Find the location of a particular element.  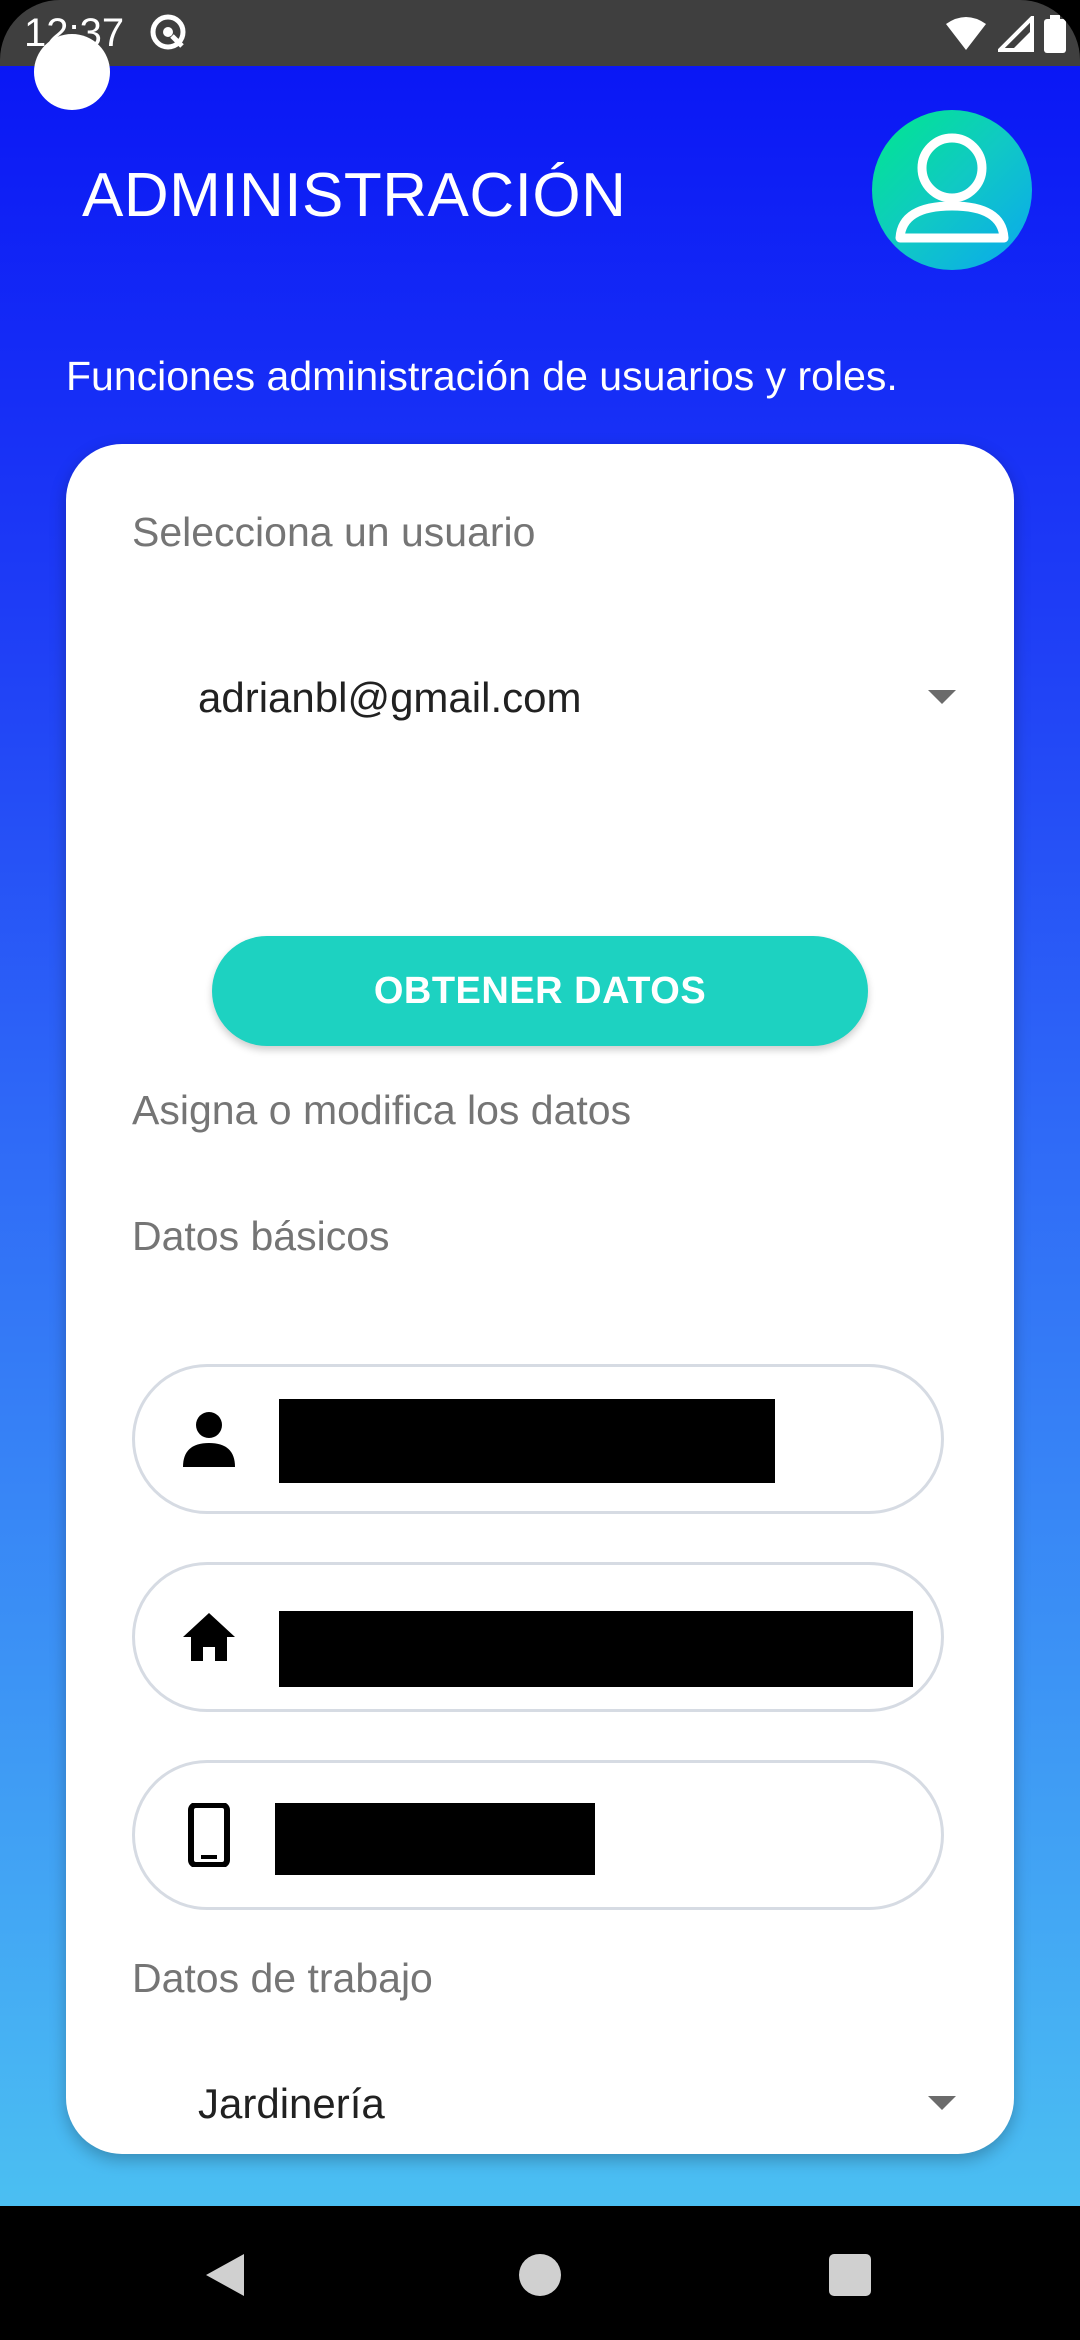

get-data-button: OBTENER DATOS is located at coordinates (540, 991).